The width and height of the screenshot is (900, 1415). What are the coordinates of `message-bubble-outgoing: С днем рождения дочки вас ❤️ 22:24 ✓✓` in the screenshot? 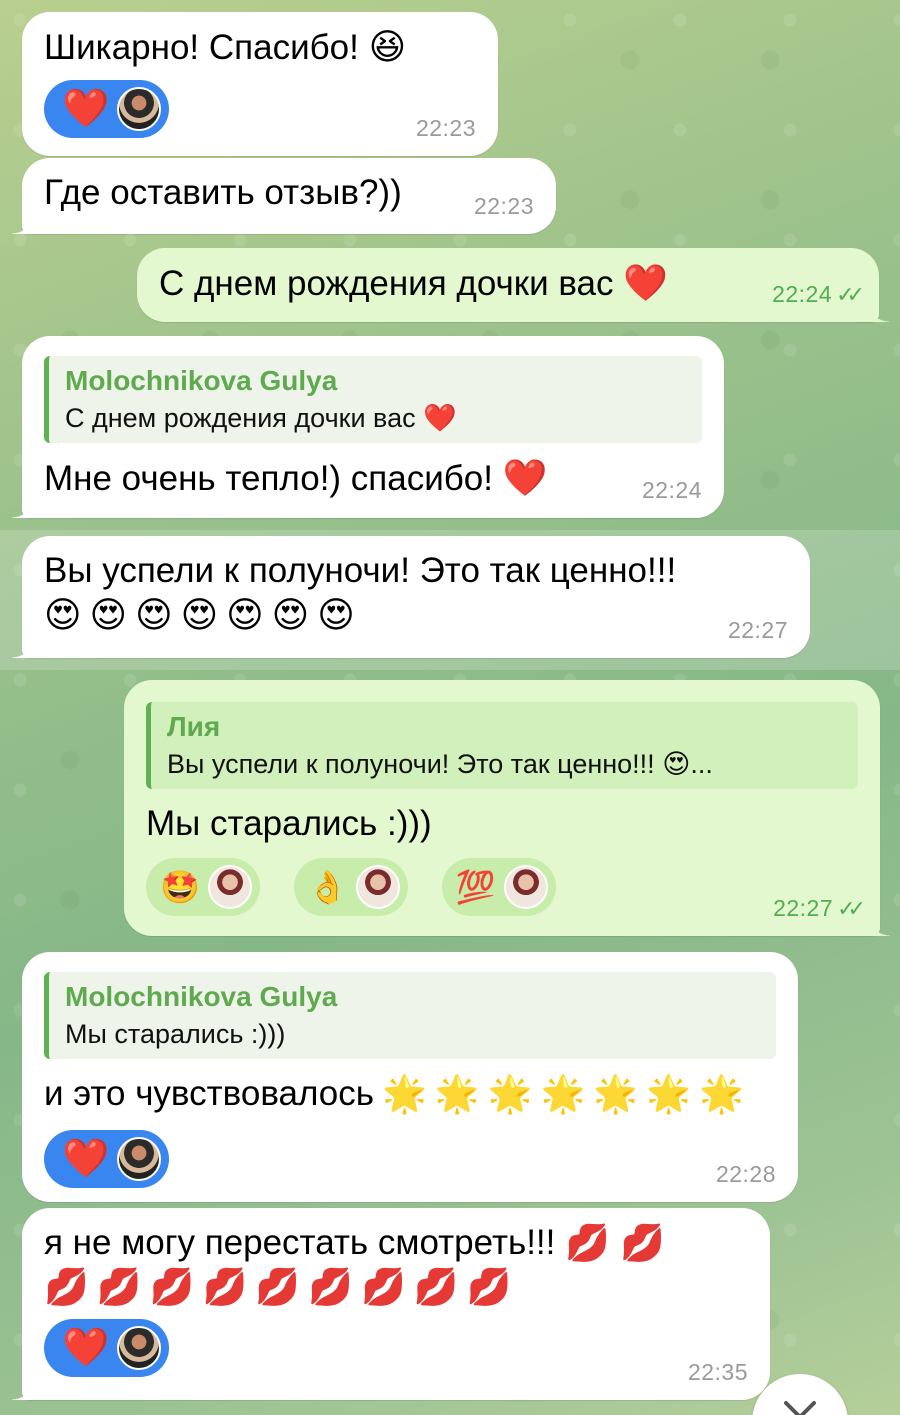 It's located at (513, 285).